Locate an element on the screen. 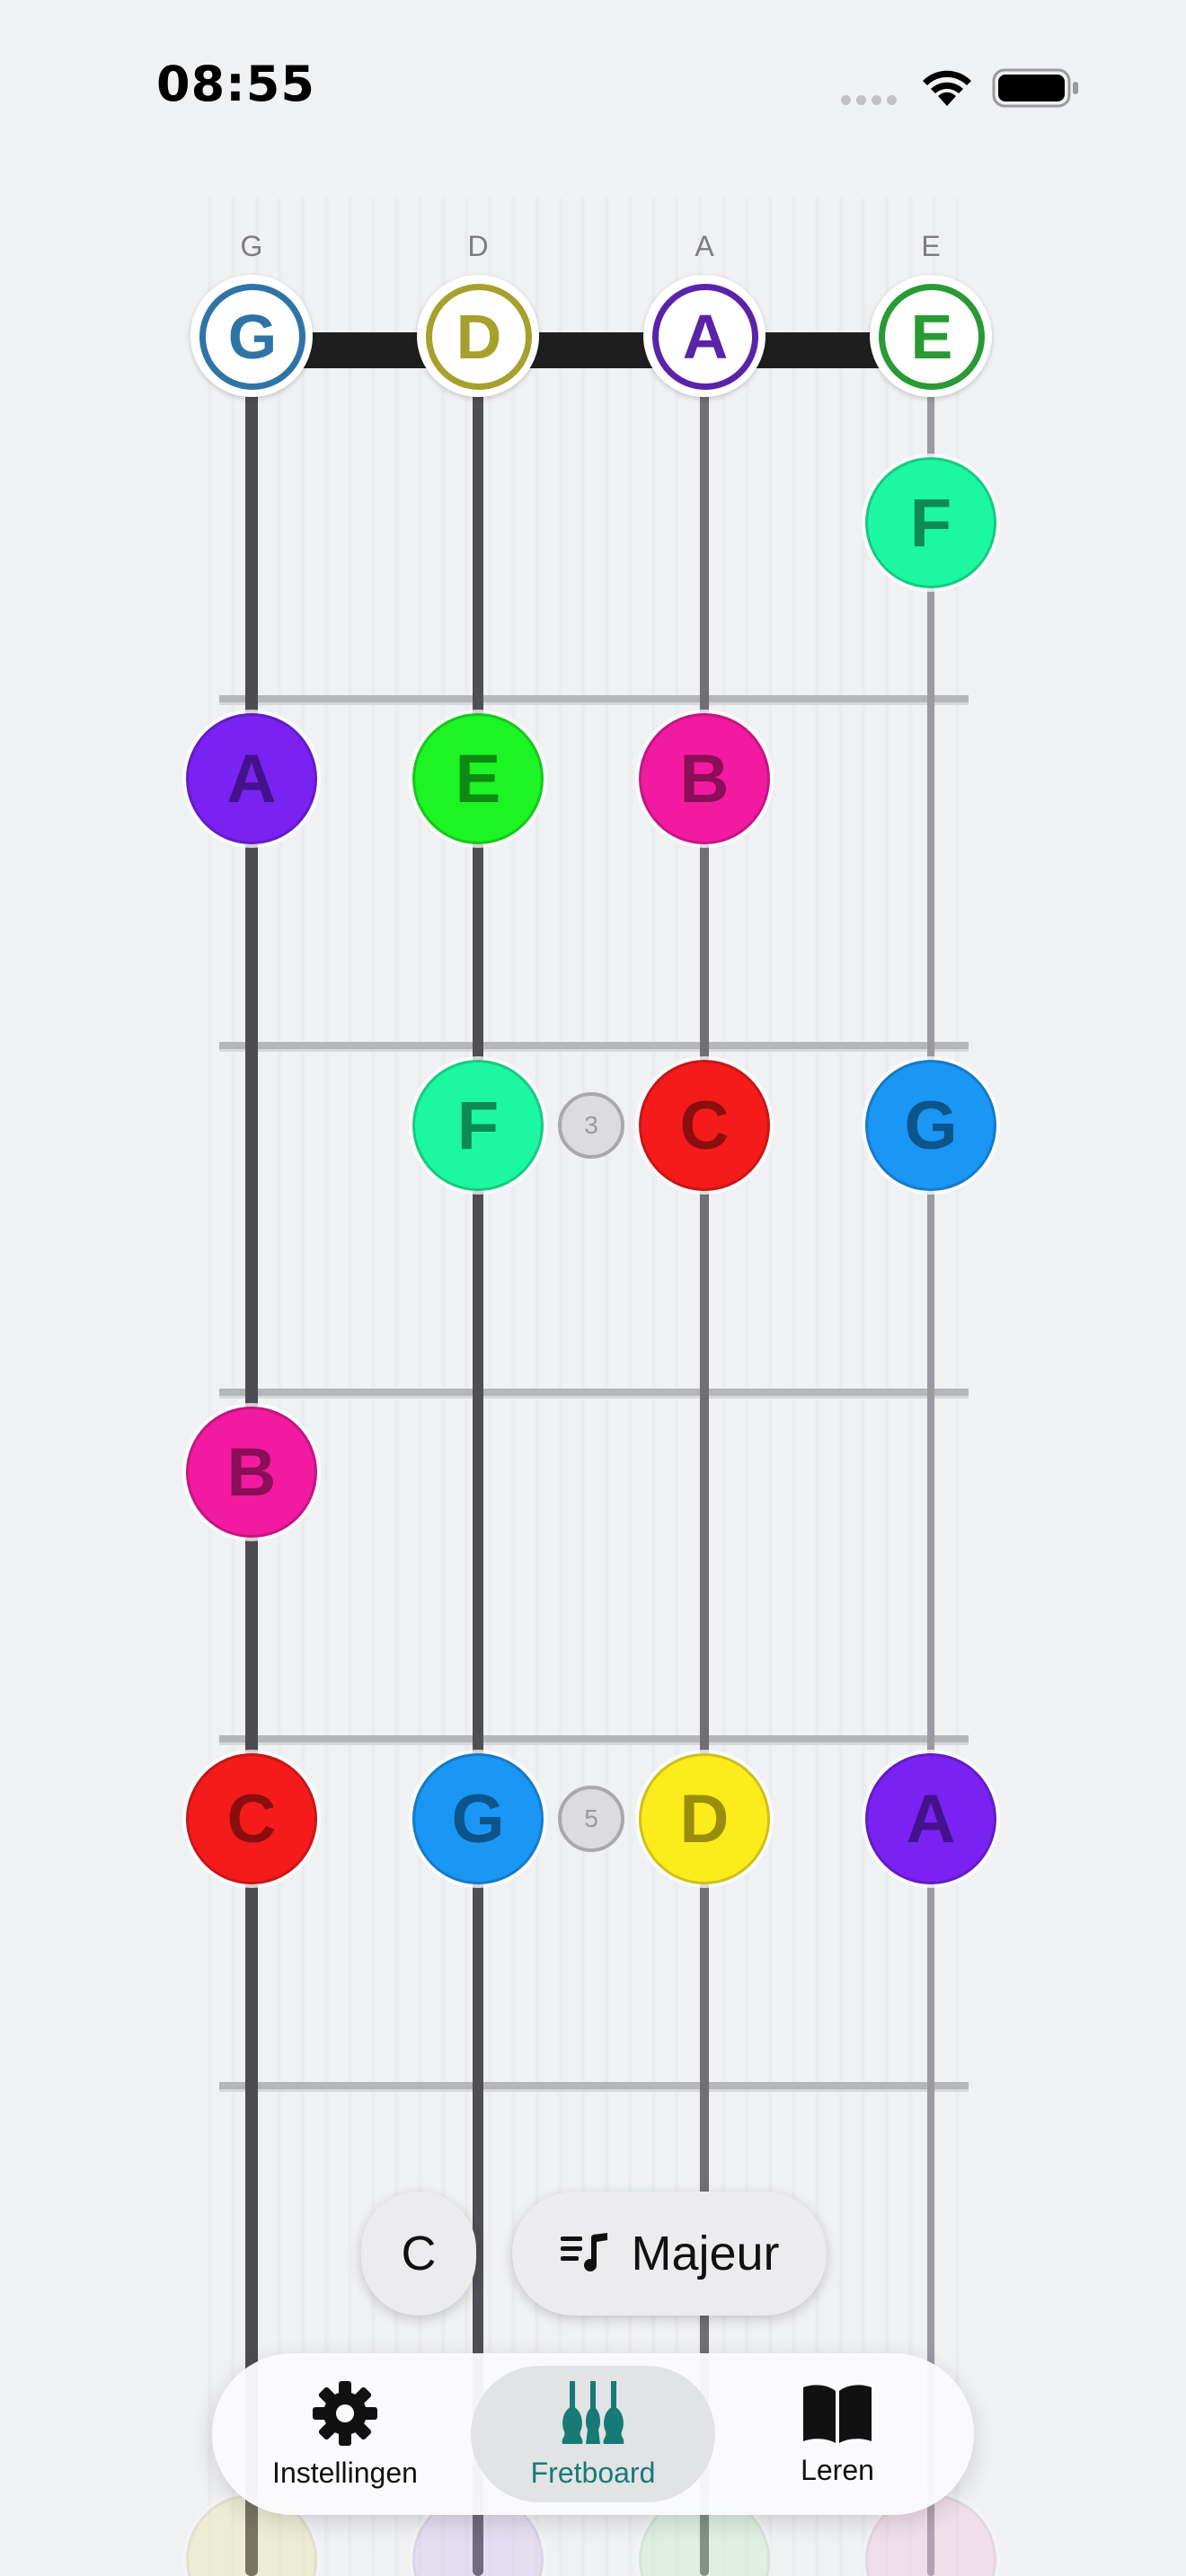 This screenshot has height=2576, width=1186. book-icon is located at coordinates (837, 2413).